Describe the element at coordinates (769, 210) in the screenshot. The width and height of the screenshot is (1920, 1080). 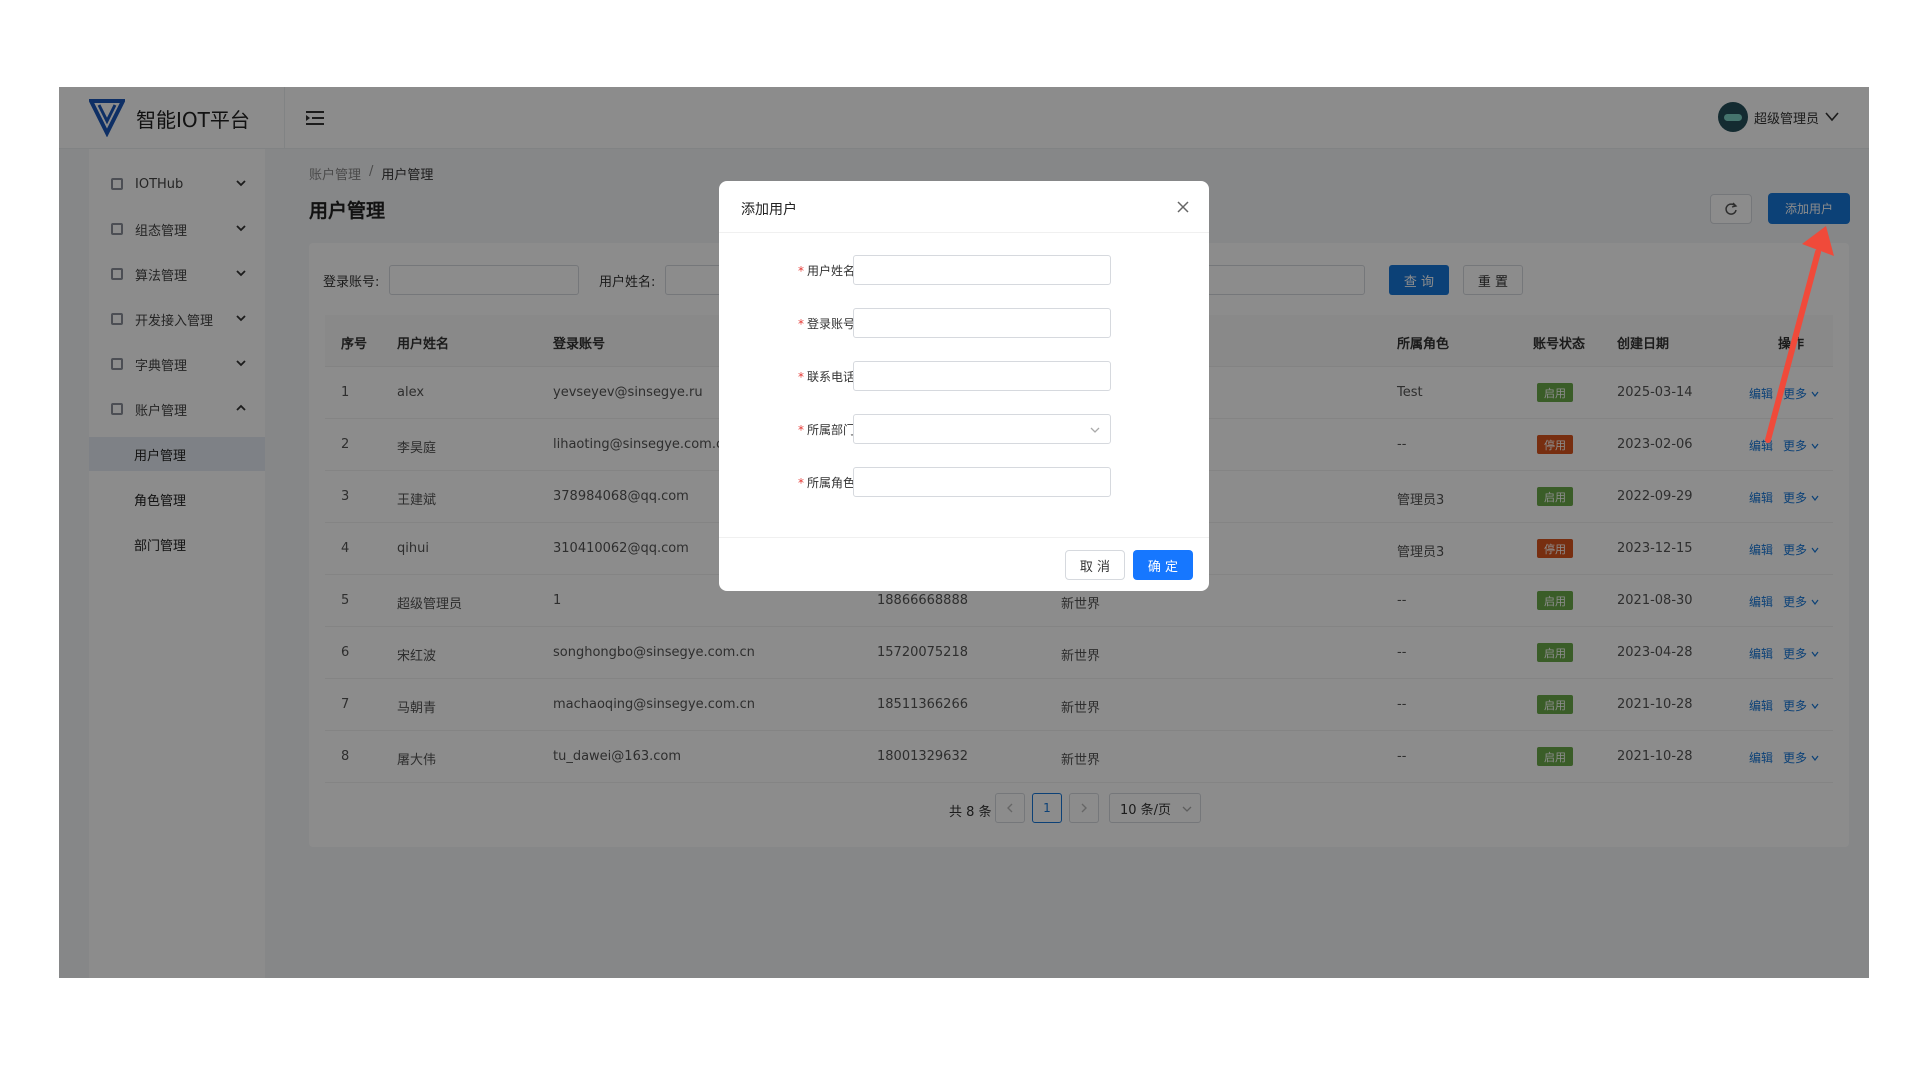
I see `dialog-title: 添加用户` at that location.